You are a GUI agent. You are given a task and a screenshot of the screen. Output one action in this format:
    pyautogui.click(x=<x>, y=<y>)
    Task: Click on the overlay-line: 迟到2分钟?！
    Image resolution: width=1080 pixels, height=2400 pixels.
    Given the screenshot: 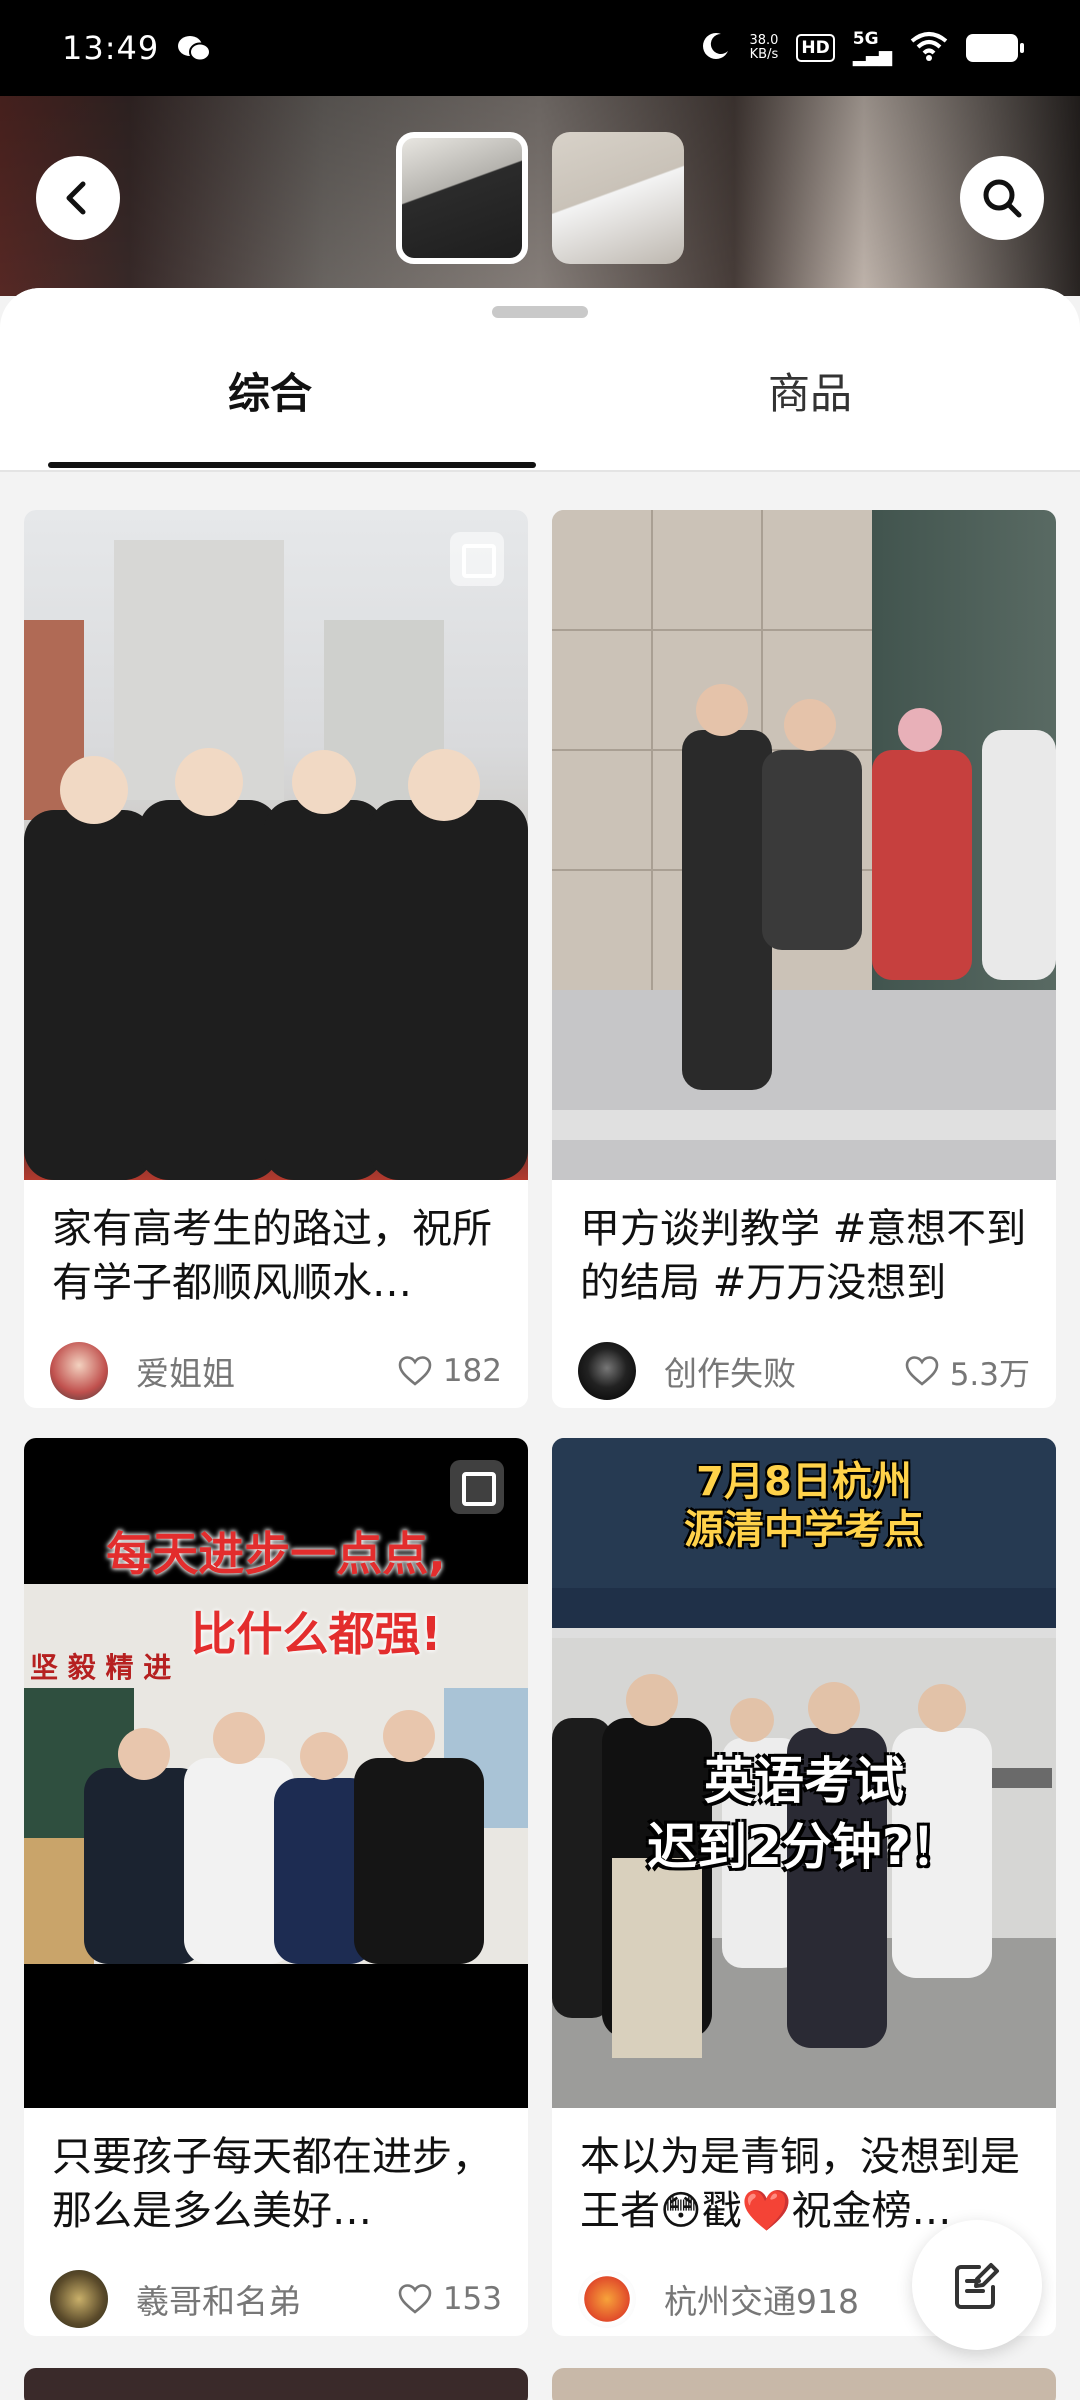 What is the action you would take?
    pyautogui.click(x=804, y=1847)
    